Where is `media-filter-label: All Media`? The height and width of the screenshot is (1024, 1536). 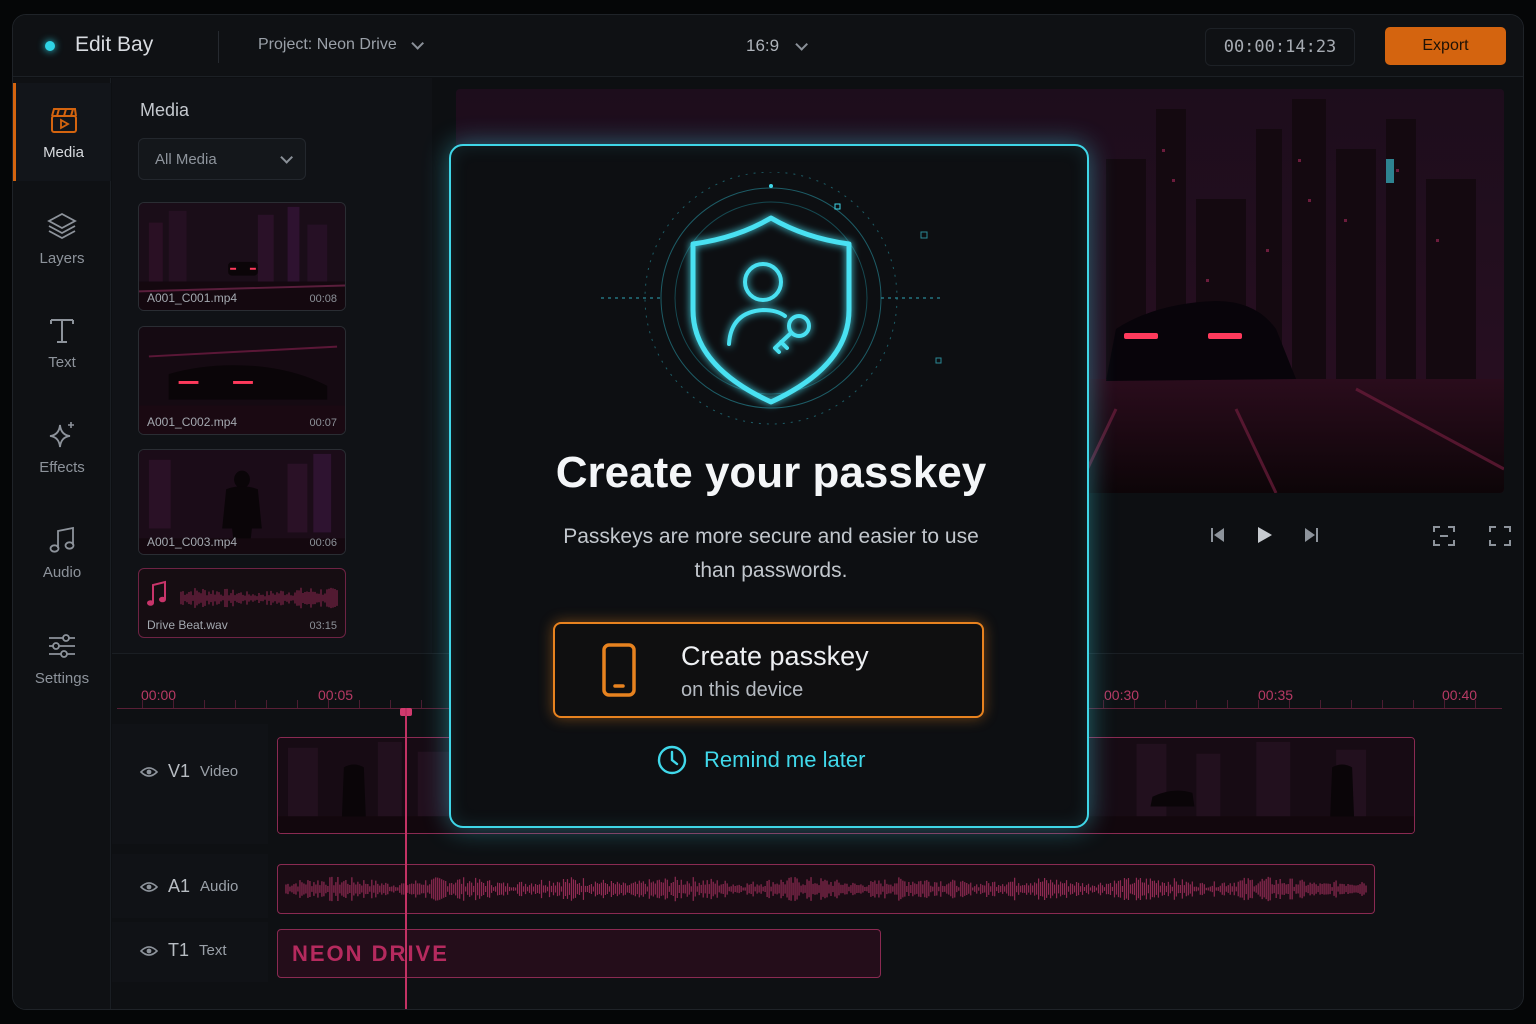
media-filter-label: All Media is located at coordinates (186, 159).